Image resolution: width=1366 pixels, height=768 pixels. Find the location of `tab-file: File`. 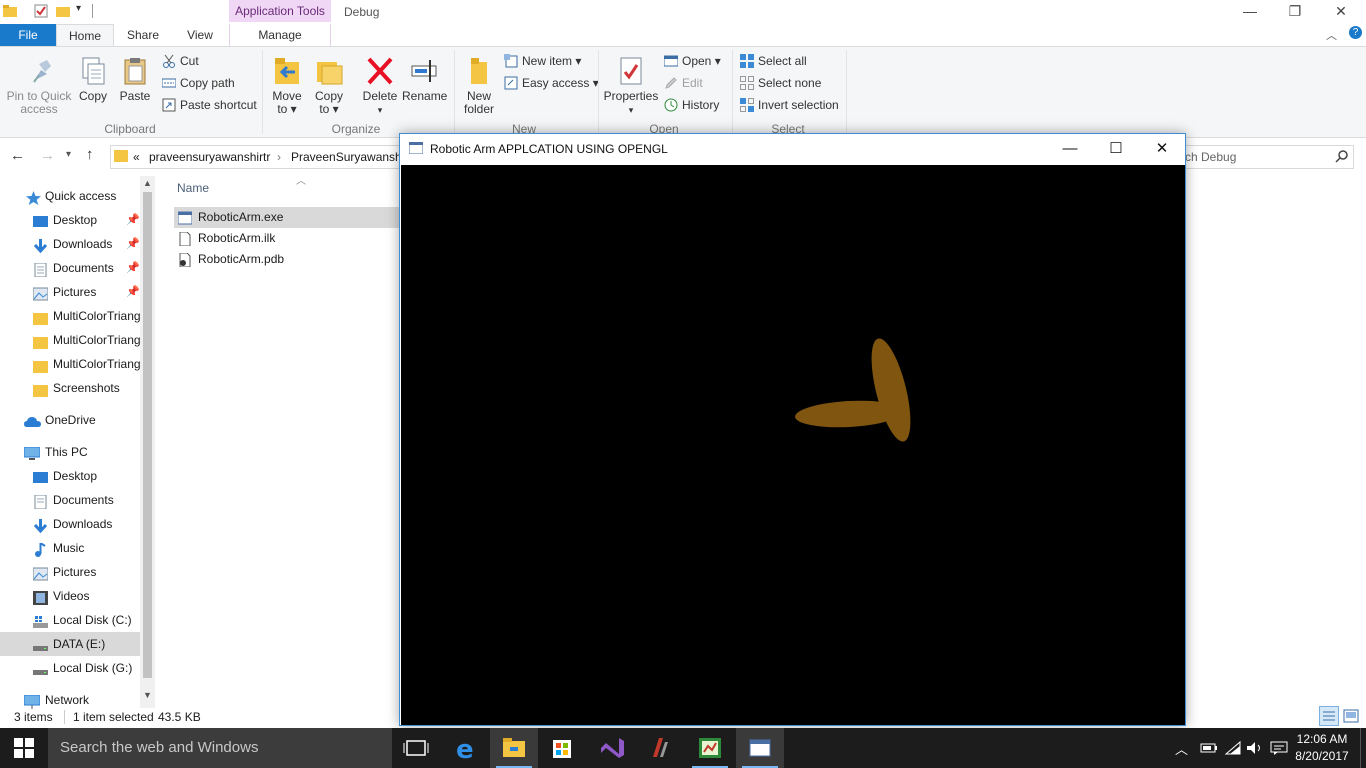

tab-file: File is located at coordinates (28, 35).